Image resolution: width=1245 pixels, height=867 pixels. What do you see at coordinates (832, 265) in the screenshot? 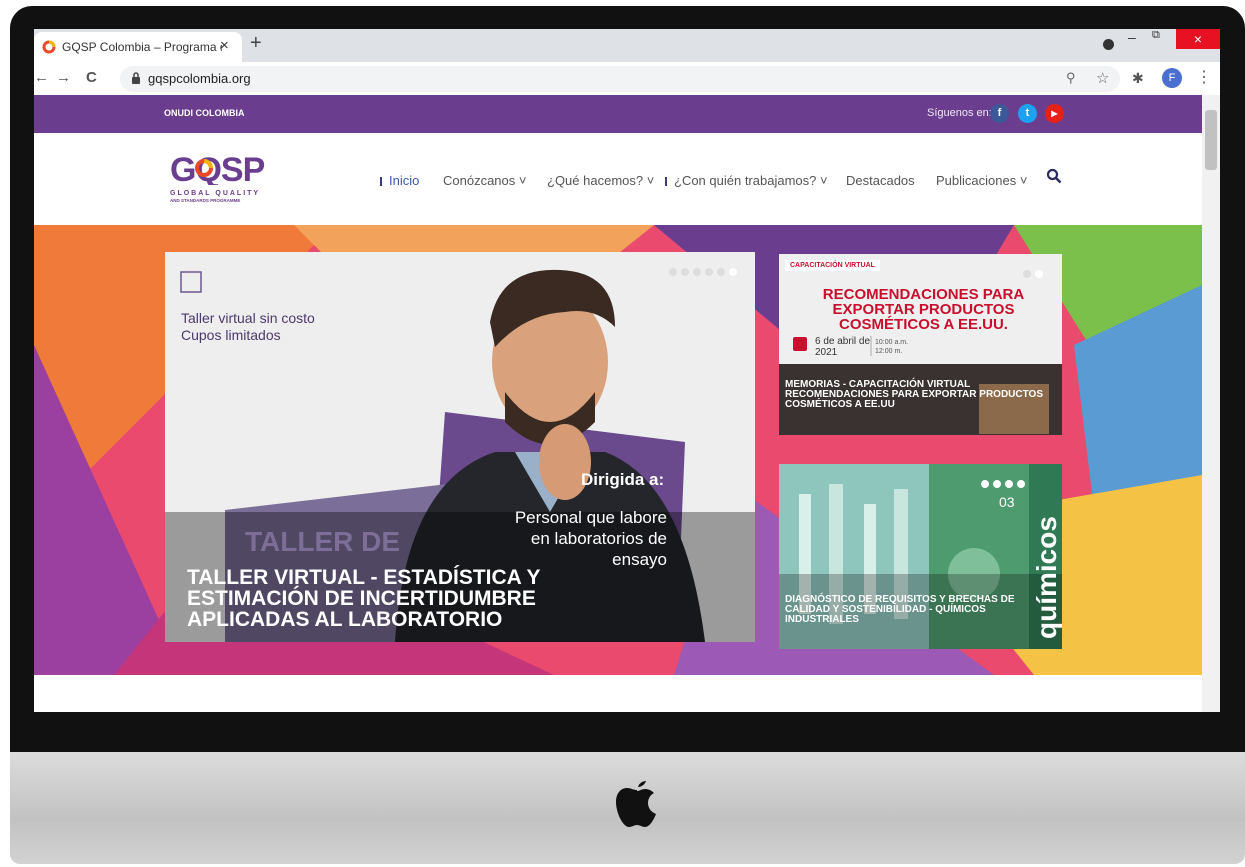
I see `card1-tag: CAPACITACIÓN VIRTUAL` at bounding box center [832, 265].